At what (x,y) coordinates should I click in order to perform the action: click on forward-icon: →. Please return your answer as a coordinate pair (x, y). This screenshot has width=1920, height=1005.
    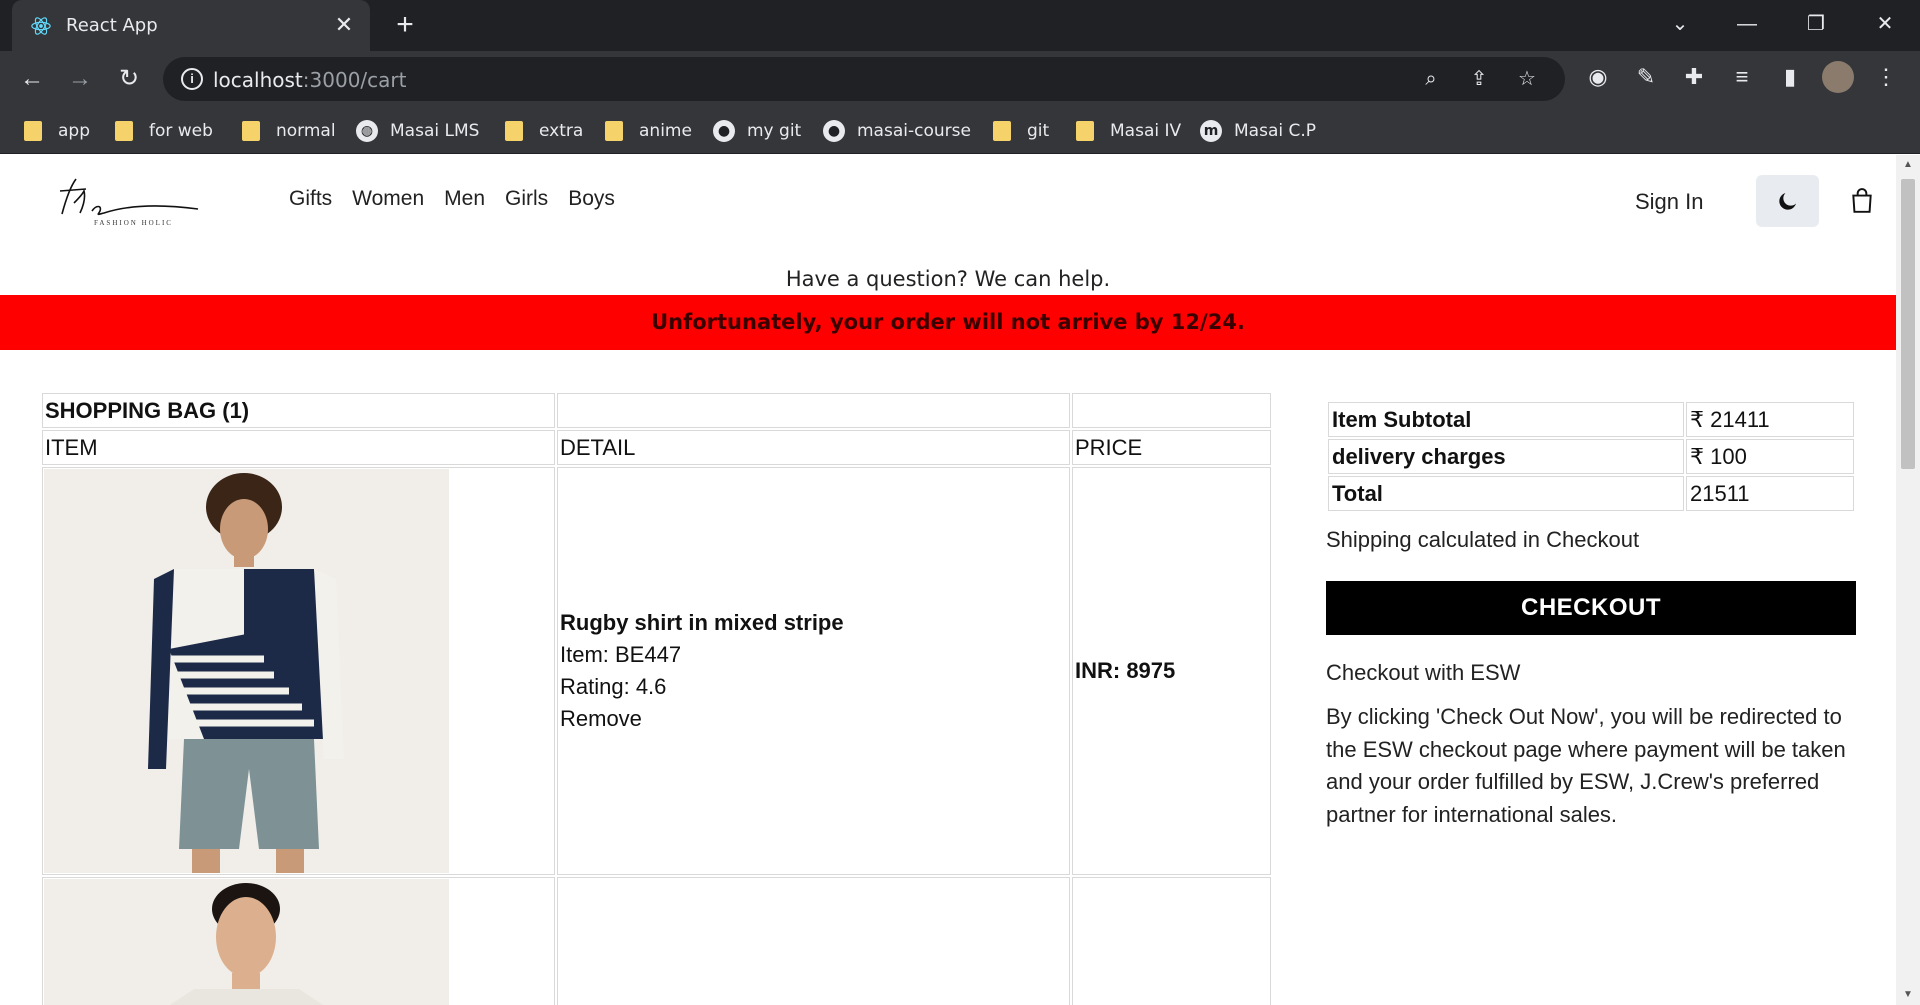
    Looking at the image, I should click on (80, 79).